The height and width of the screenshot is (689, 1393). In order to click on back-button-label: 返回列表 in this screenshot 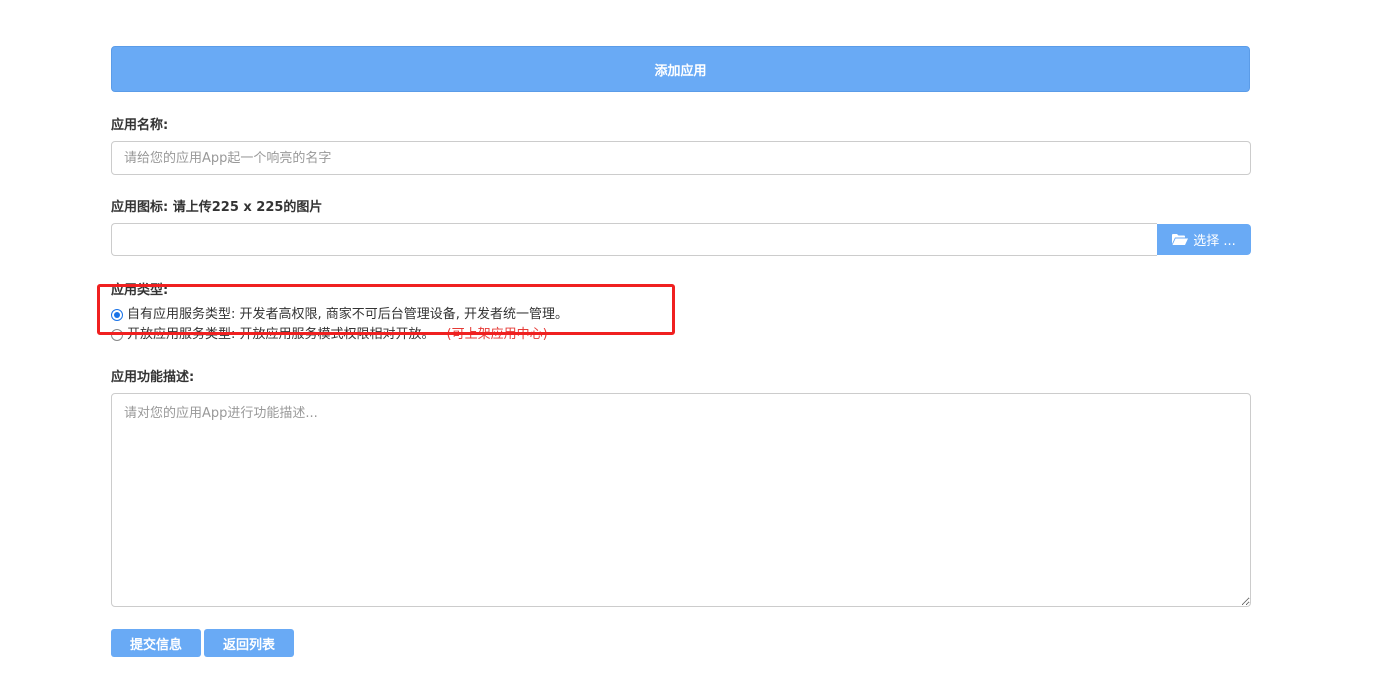, I will do `click(248, 645)`.